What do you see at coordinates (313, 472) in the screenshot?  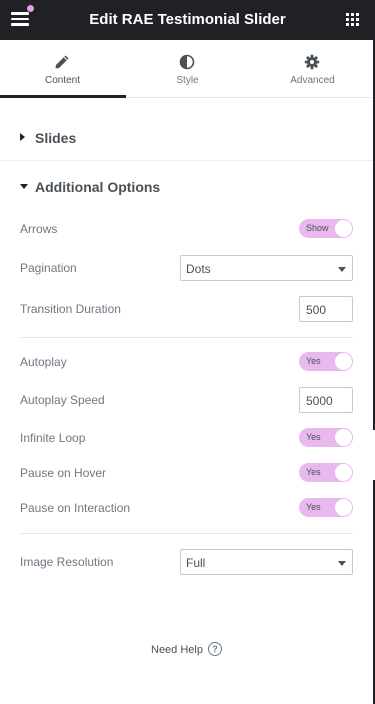 I see `pause-on-hover-toggle-text: Yes` at bounding box center [313, 472].